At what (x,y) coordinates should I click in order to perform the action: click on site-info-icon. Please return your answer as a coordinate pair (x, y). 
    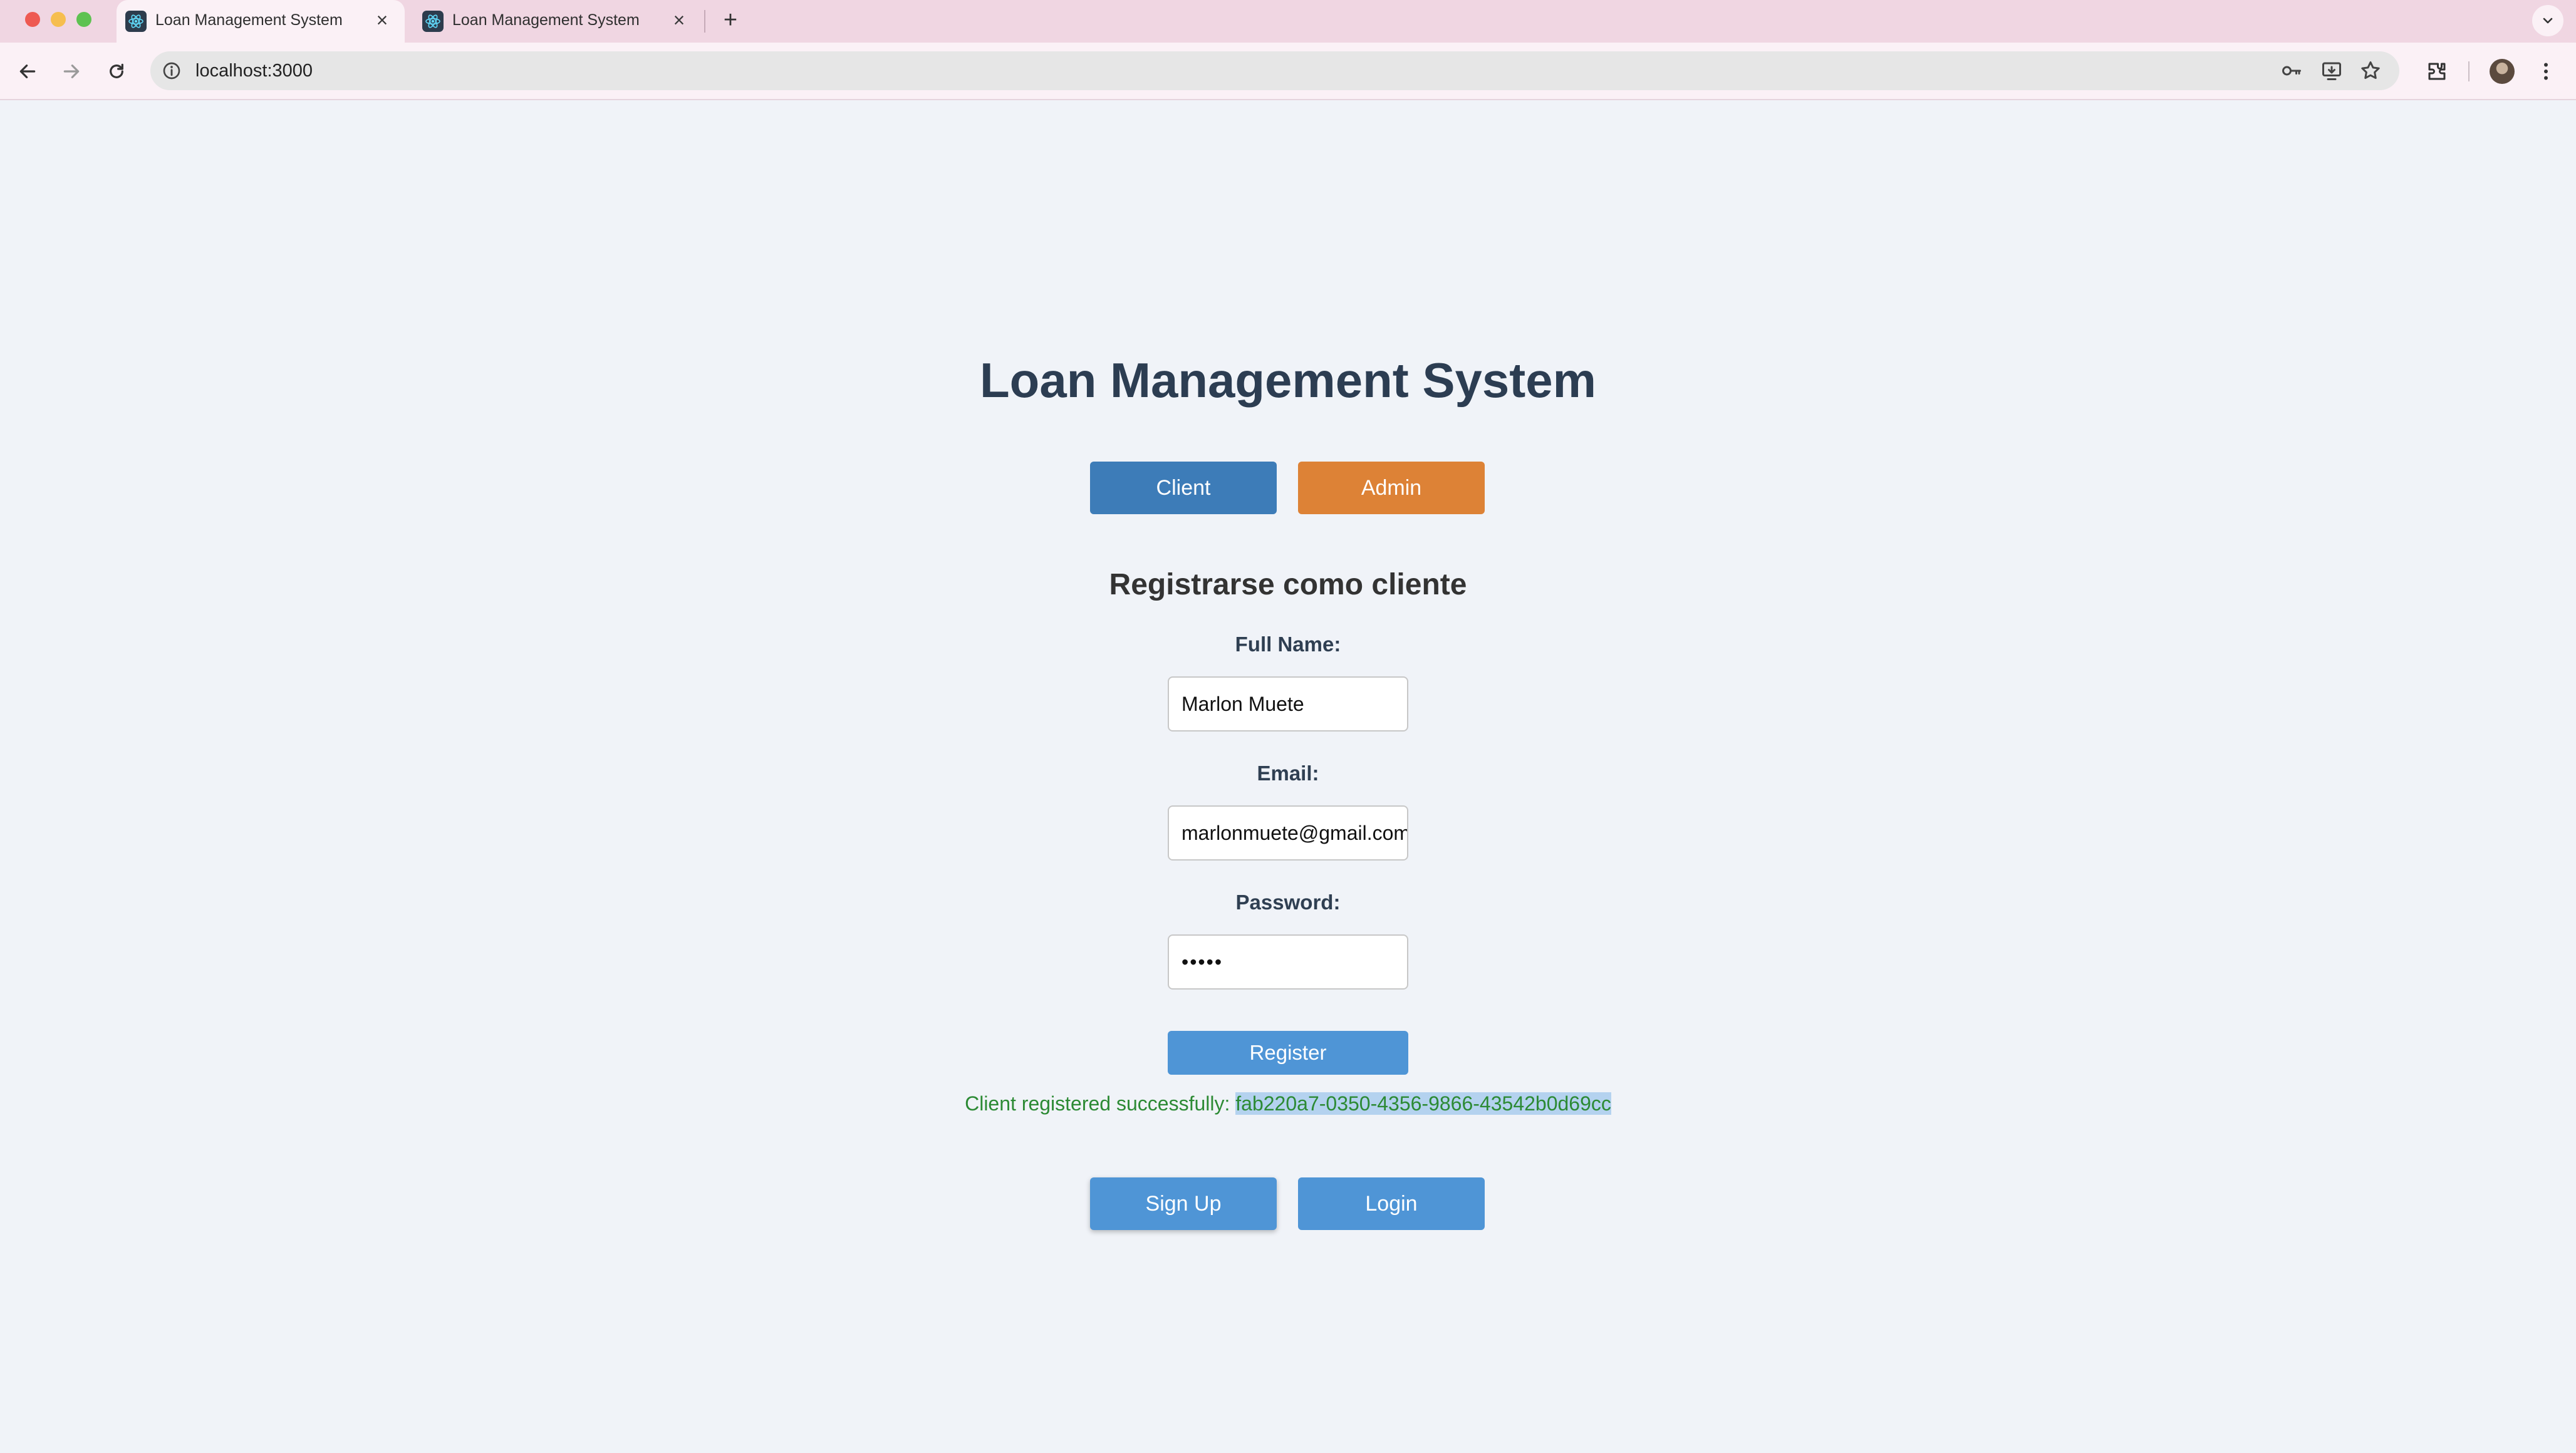
    Looking at the image, I should click on (172, 71).